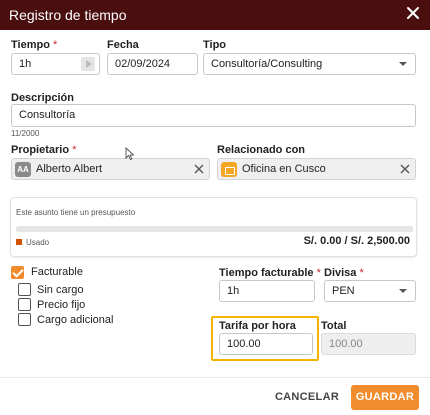  I want to click on tarifa-label: Tarifa por hora, so click(257, 326).